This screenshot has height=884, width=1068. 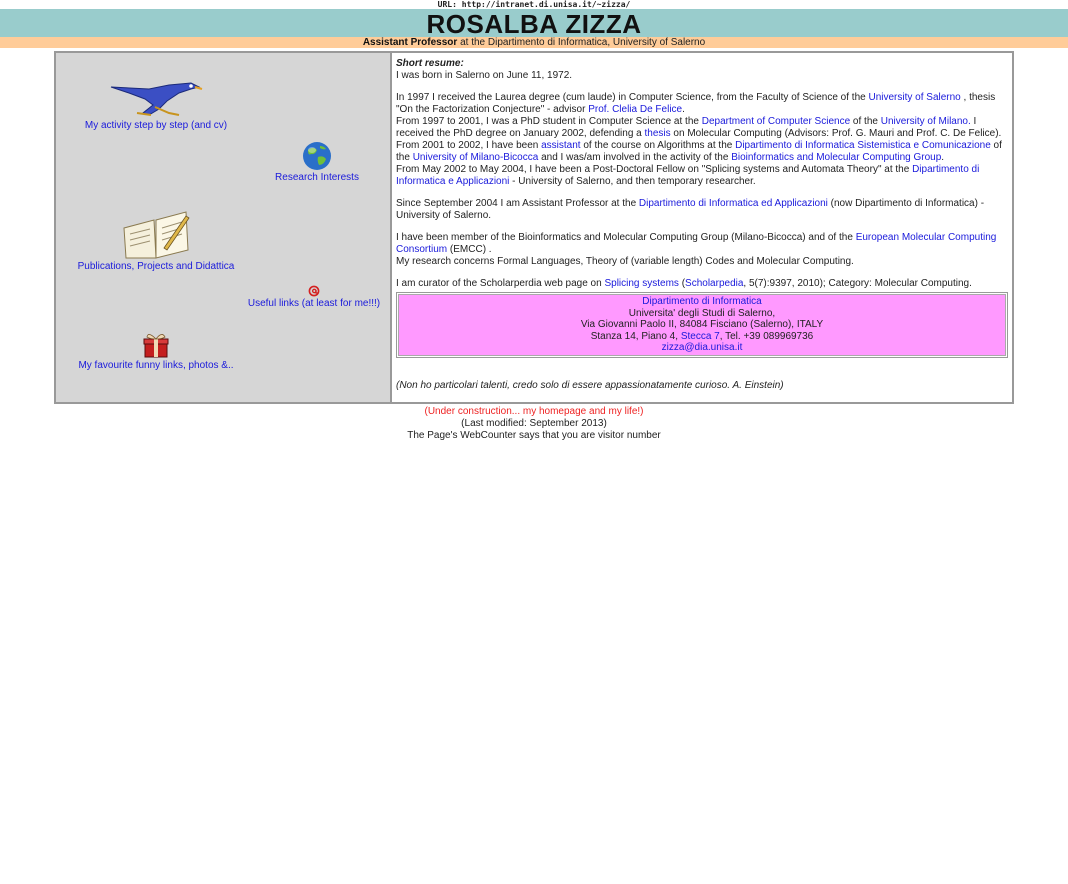 What do you see at coordinates (534, 4) in the screenshot?
I see `url-label: URL: http://intranet.di.unisa.it/~zizza/` at bounding box center [534, 4].